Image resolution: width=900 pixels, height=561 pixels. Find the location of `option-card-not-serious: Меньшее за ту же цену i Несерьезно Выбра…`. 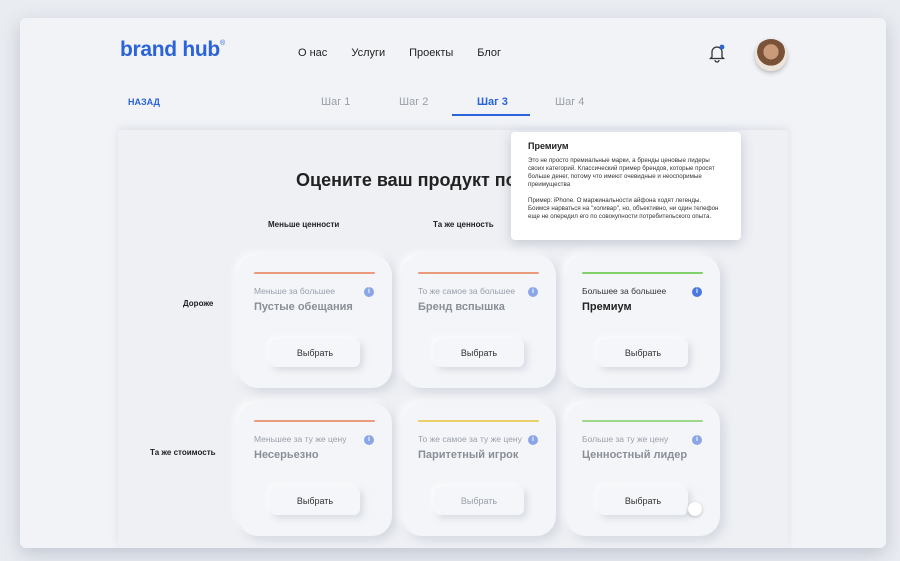

option-card-not-serious: Меньшее за ту же цену i Несерьезно Выбра… is located at coordinates (315, 469).